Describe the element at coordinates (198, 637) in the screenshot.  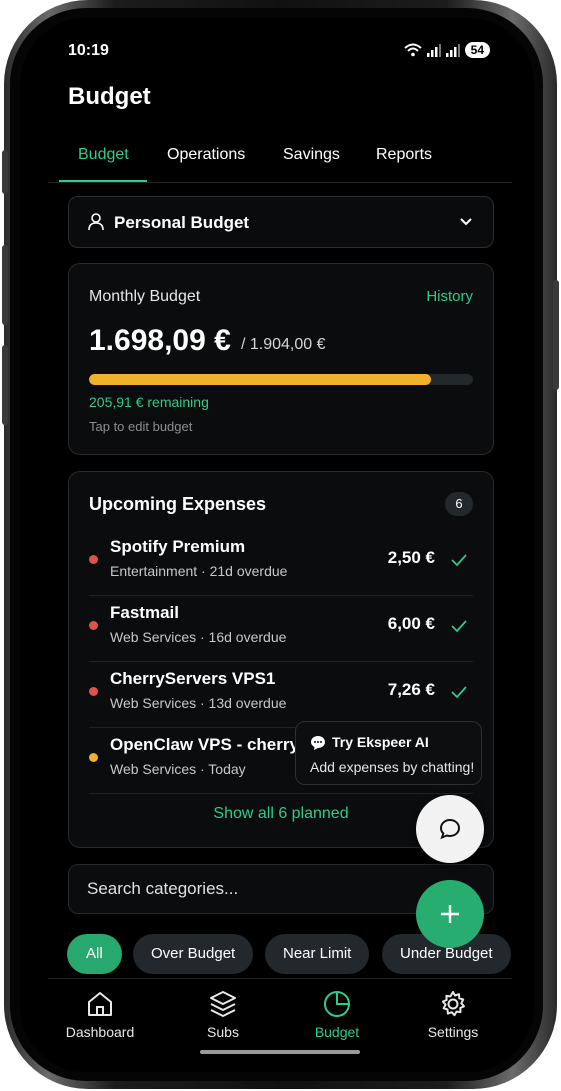
I see `expense-subtitle: Web Services · 16d overdue` at that location.